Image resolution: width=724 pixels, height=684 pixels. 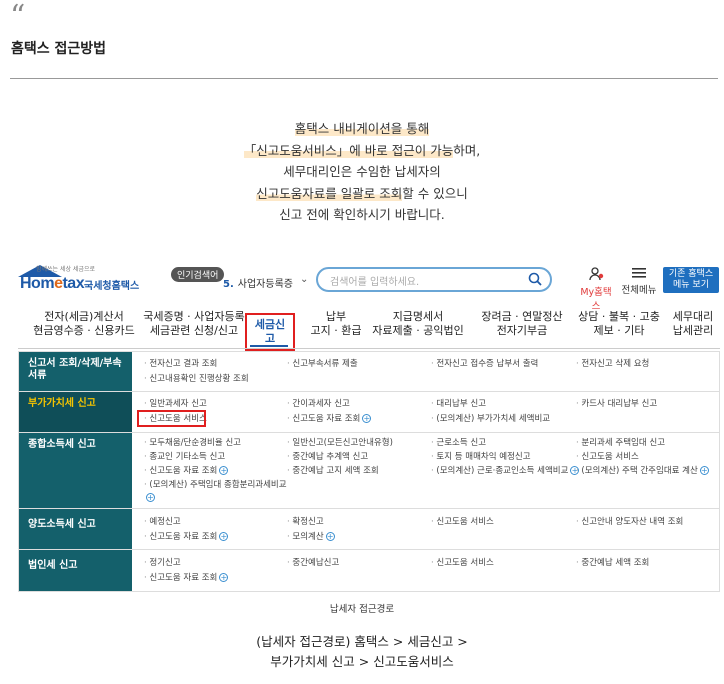 I want to click on submenu-head-income: 종합소득세 신고, so click(x=75, y=470).